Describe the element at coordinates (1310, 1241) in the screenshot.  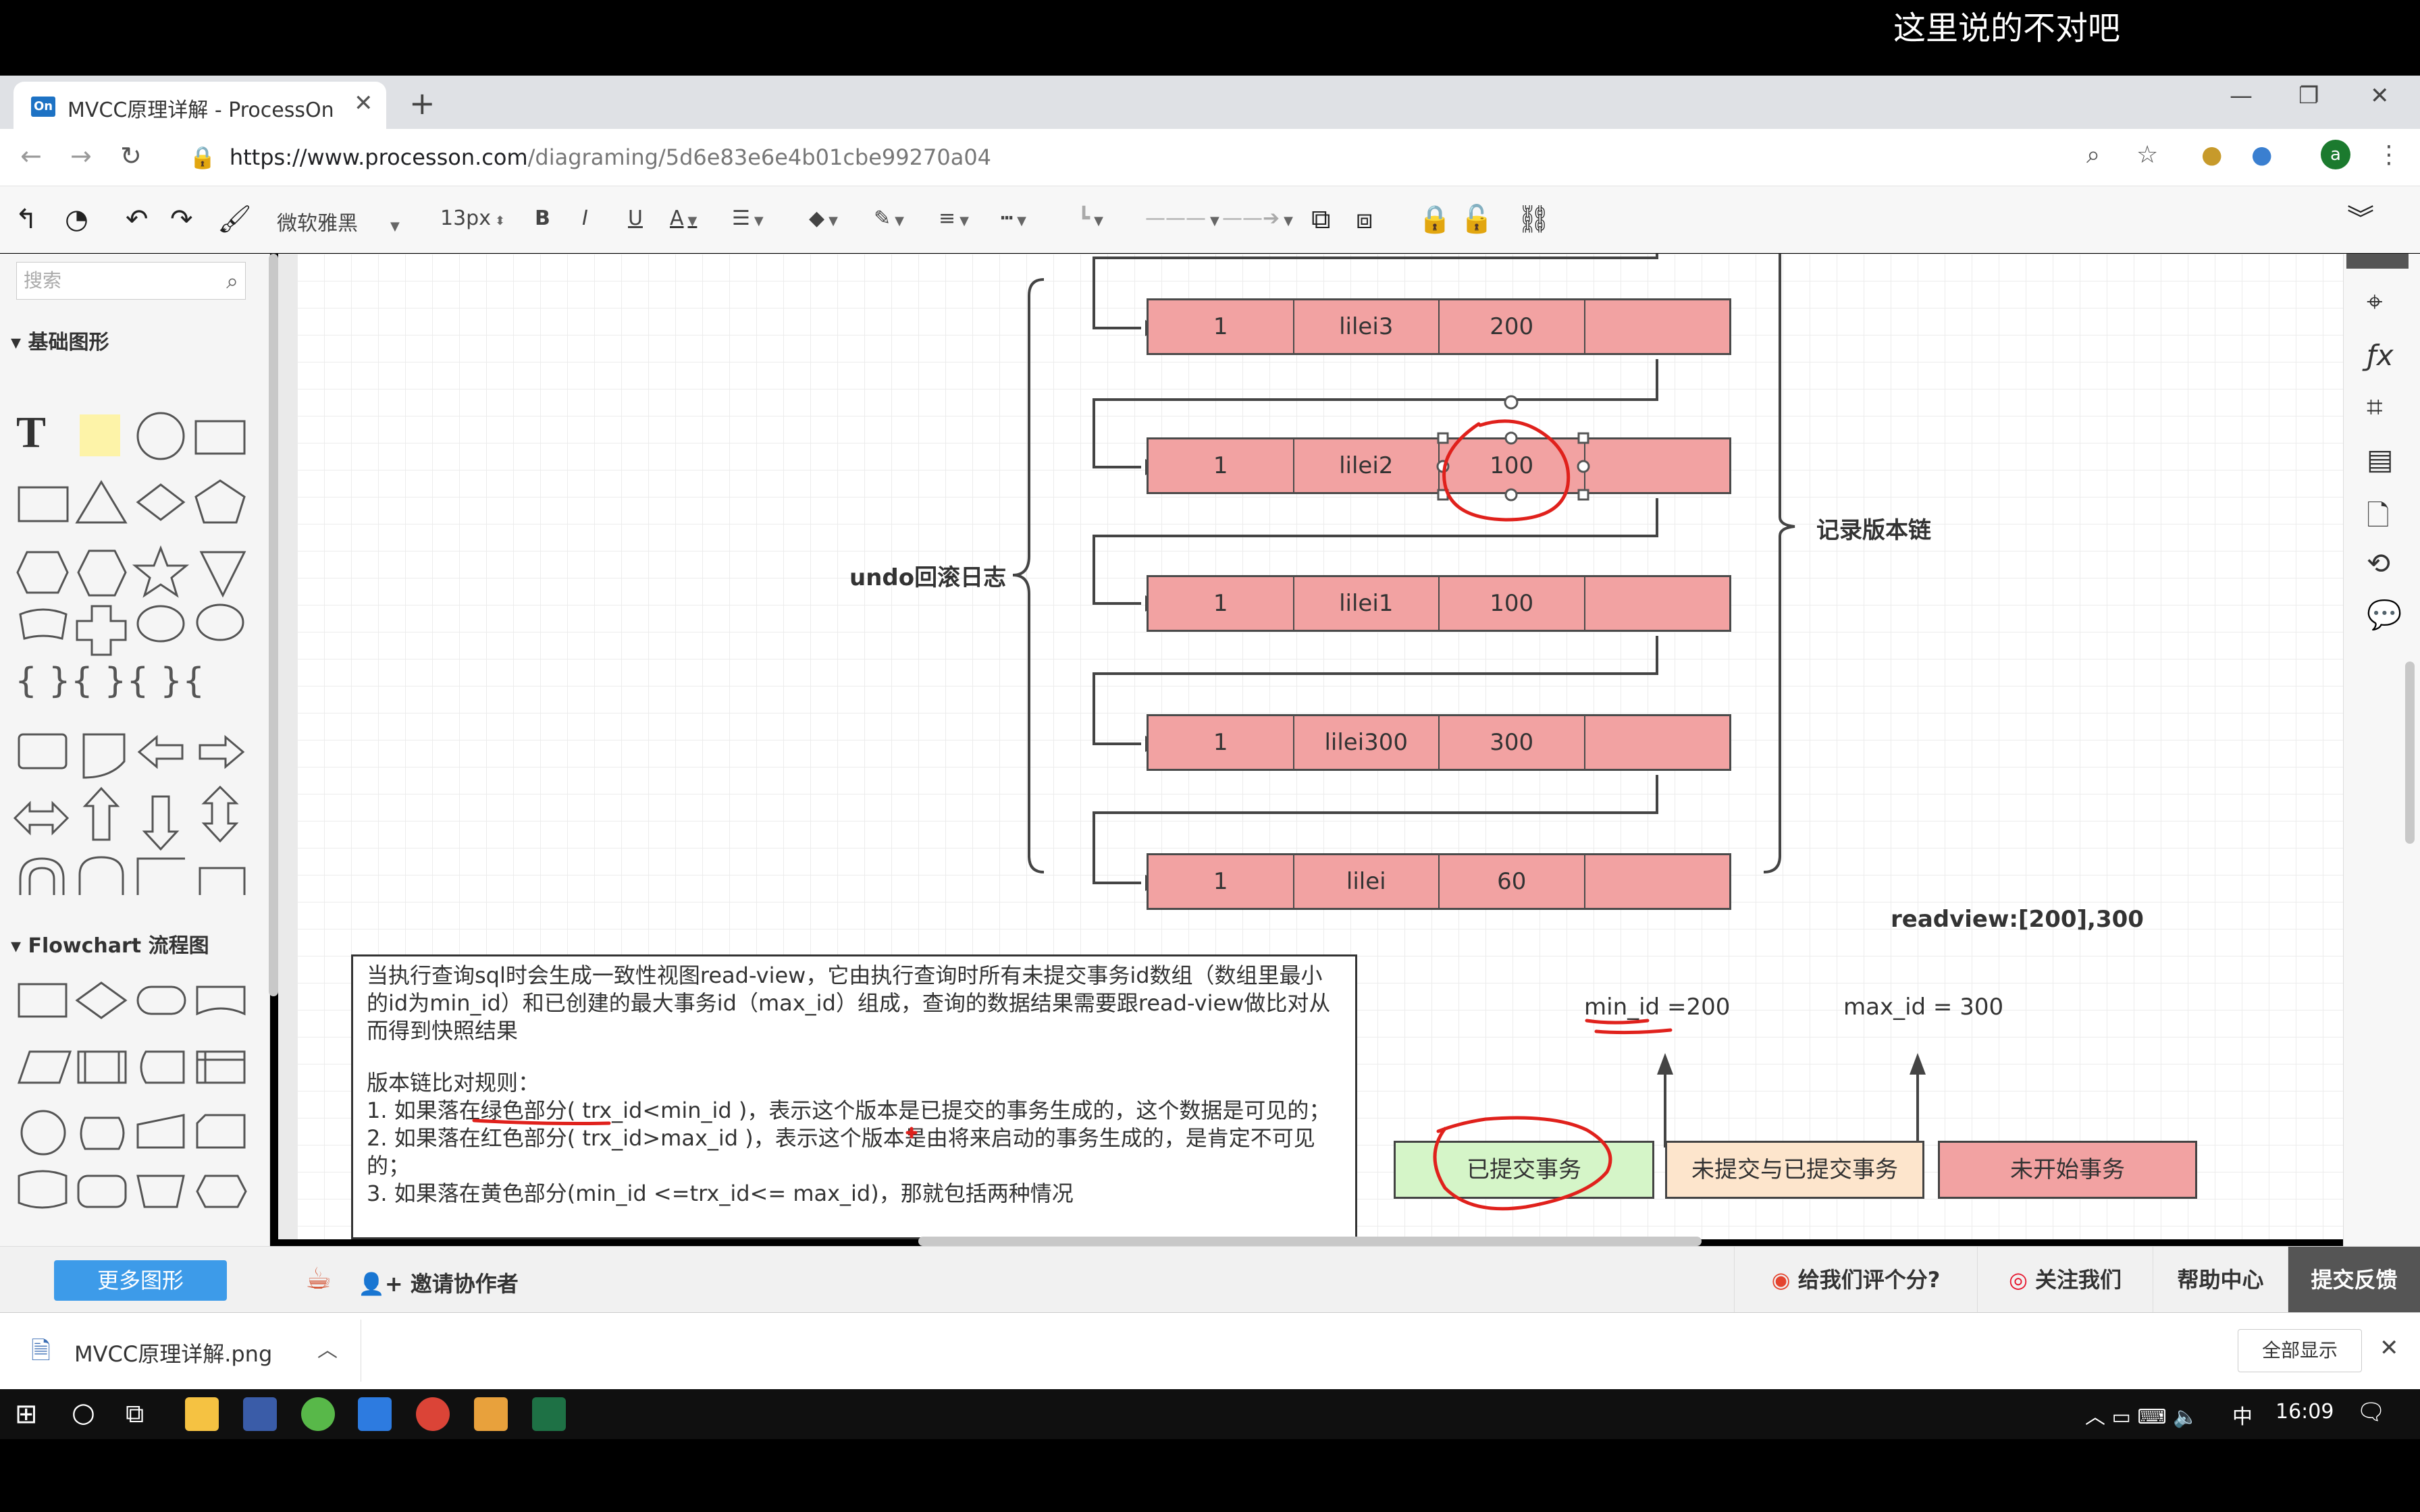
I see `canvas-horizontal-scrollbar` at that location.